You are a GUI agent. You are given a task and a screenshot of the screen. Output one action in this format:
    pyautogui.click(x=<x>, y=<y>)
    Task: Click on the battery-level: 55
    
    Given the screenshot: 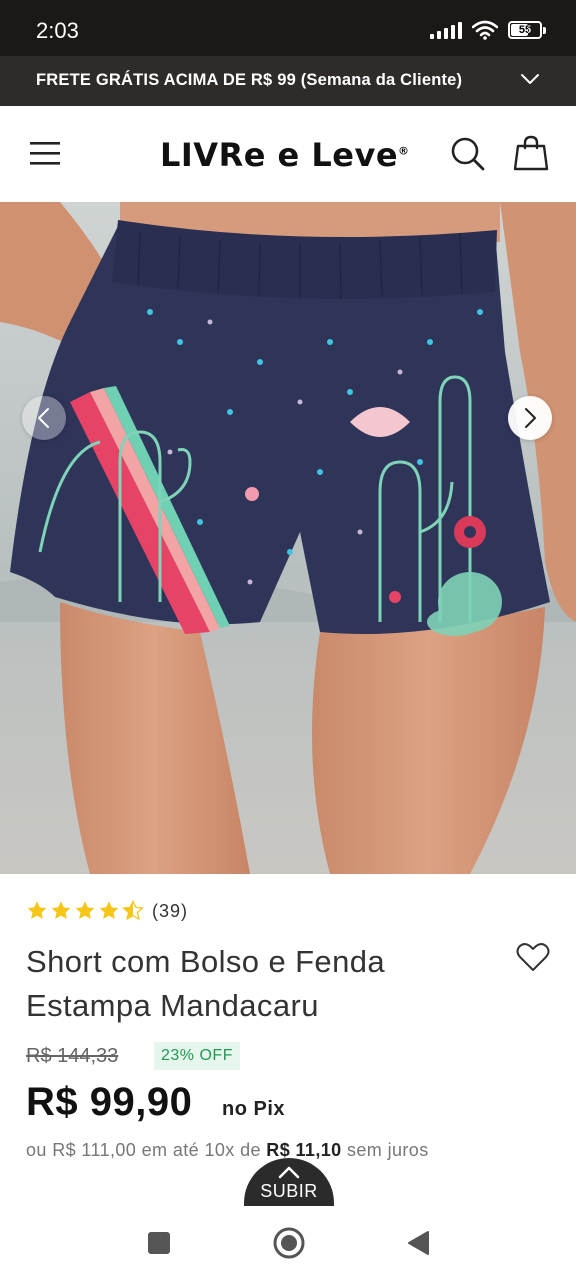 What is the action you would take?
    pyautogui.click(x=525, y=30)
    